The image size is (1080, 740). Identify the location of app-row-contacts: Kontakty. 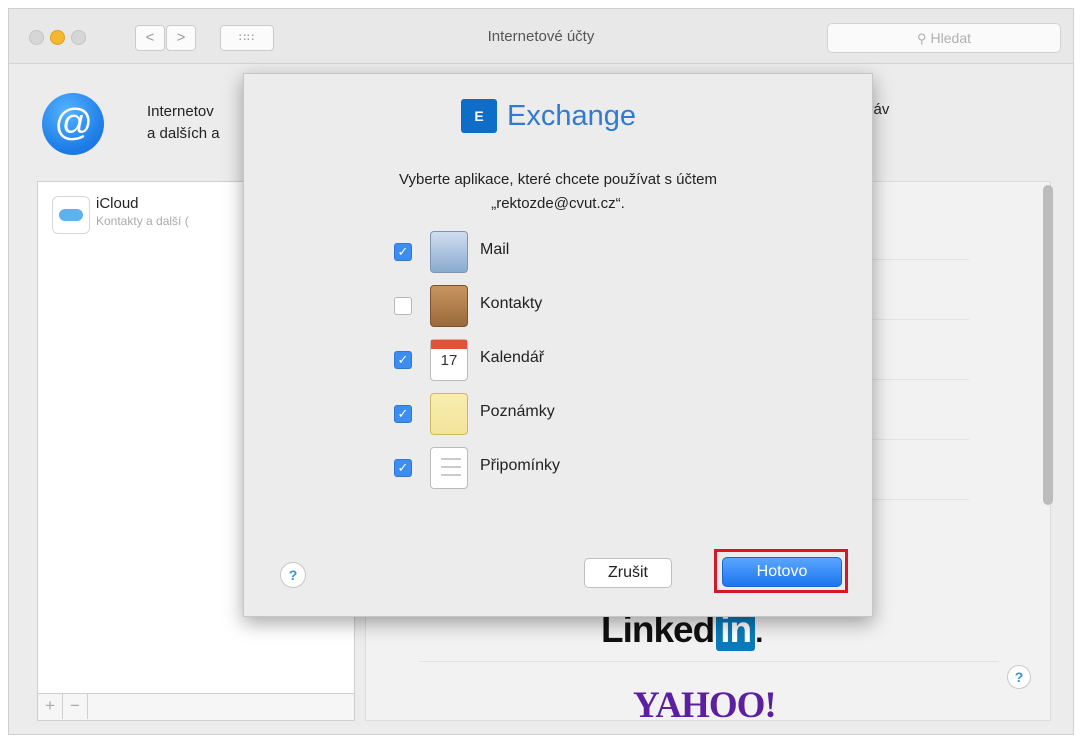
(540, 306).